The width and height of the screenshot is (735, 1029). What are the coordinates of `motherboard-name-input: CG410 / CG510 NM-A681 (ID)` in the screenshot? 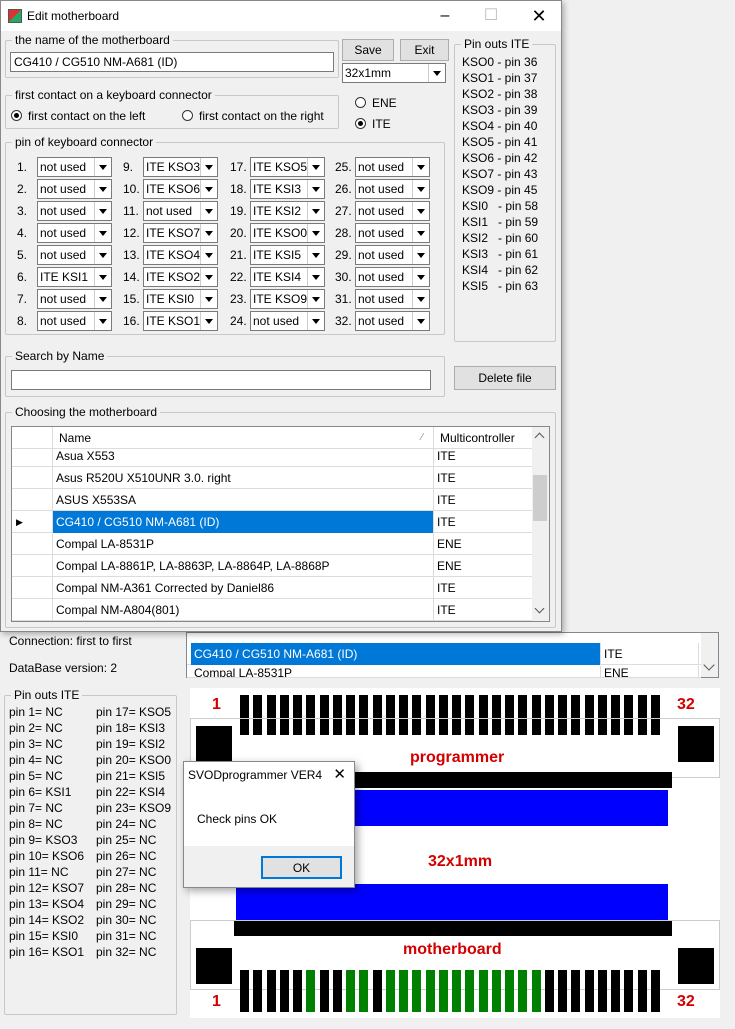 It's located at (172, 62).